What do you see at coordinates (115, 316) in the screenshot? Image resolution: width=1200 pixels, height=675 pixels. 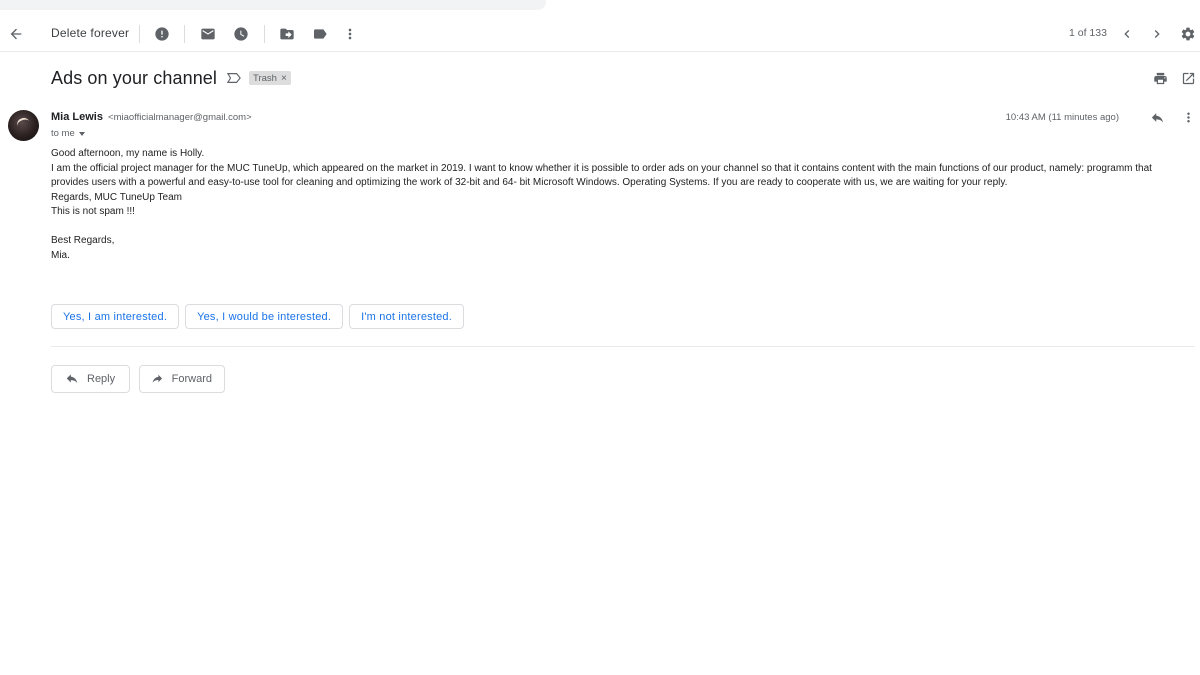 I see `smart-reply-button: Yes, I am interested.` at bounding box center [115, 316].